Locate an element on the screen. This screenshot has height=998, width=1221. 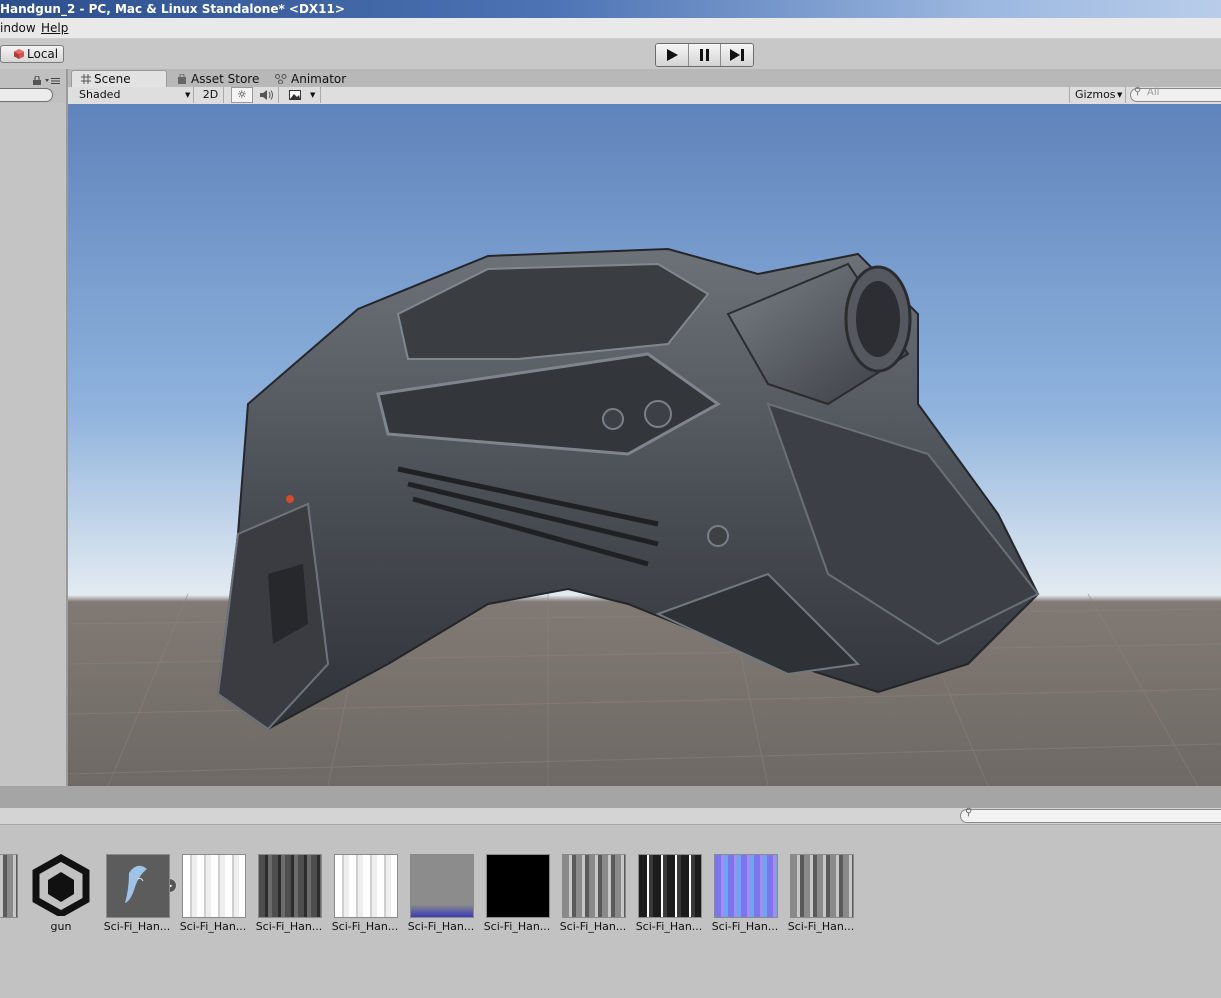
draw-mode-dropdown: Shaded ▼ is located at coordinates (133, 95).